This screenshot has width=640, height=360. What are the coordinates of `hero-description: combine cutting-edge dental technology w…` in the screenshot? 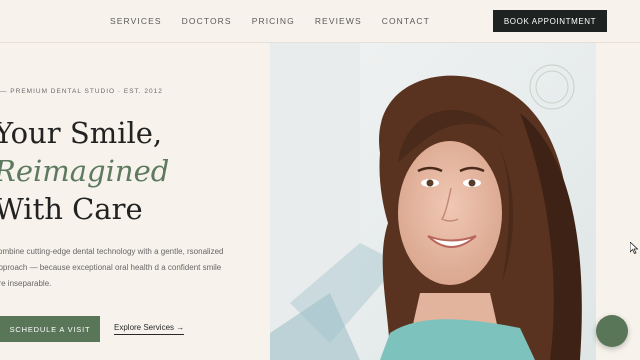 It's located at (112, 267).